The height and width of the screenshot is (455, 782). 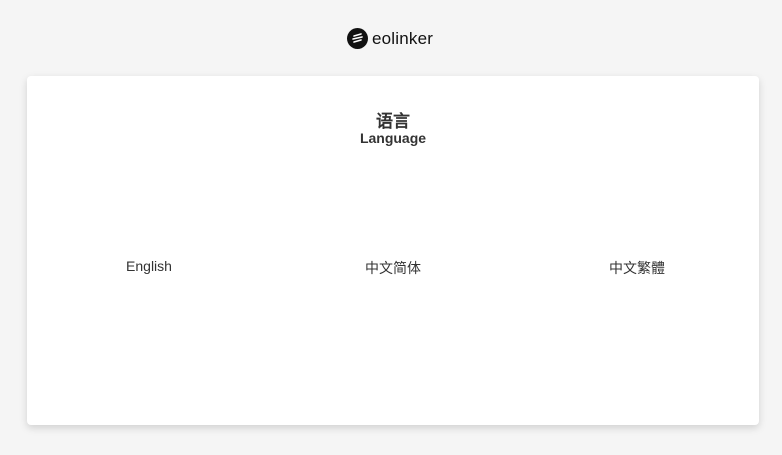 I want to click on brand-name: eolinker, so click(x=403, y=38).